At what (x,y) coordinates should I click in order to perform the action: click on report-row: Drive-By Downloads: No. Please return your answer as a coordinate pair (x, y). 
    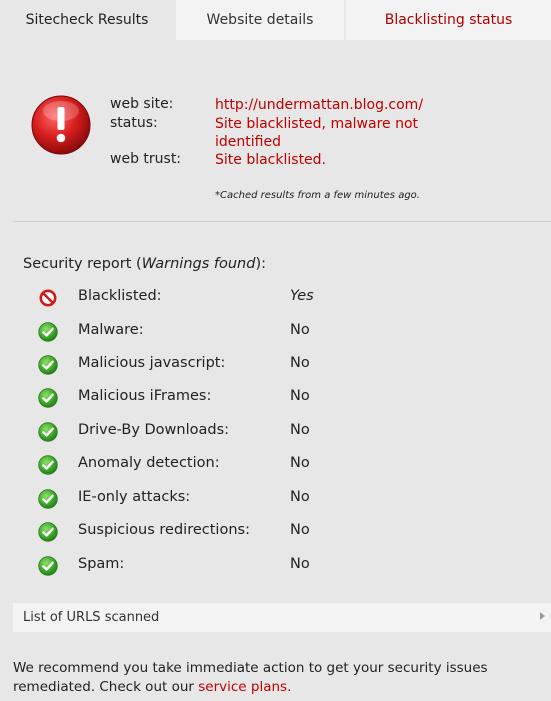
    Looking at the image, I should click on (275, 432).